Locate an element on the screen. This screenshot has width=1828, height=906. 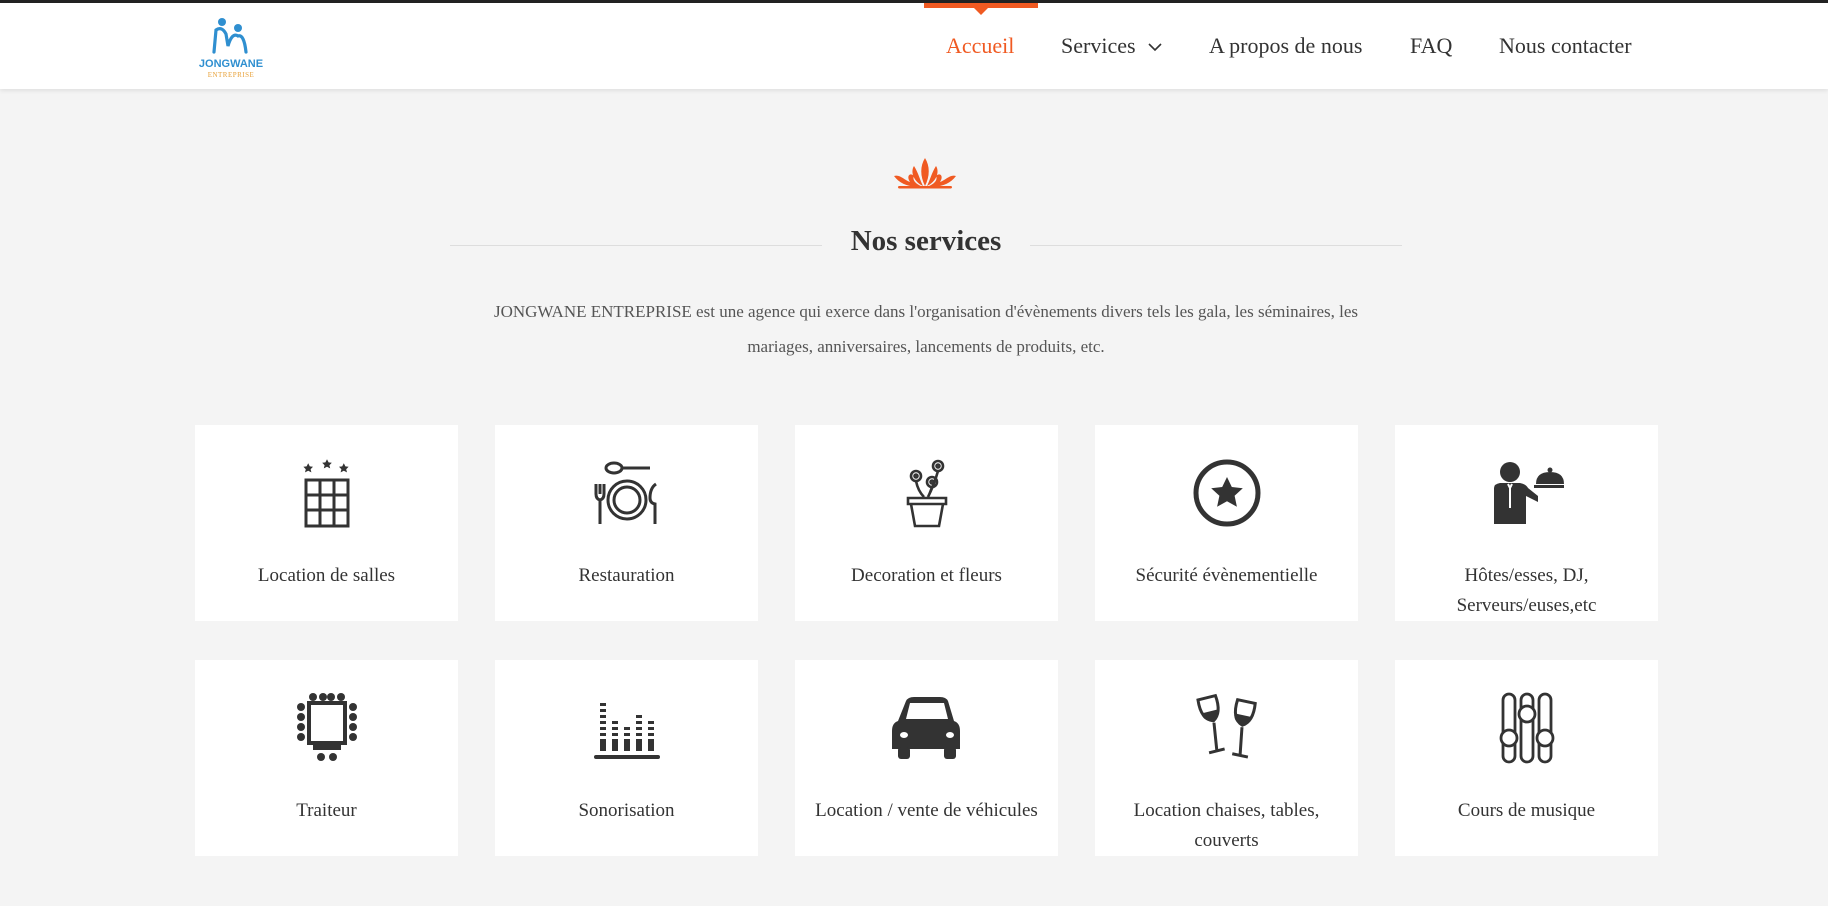
service-label: Restauration is located at coordinates (626, 575).